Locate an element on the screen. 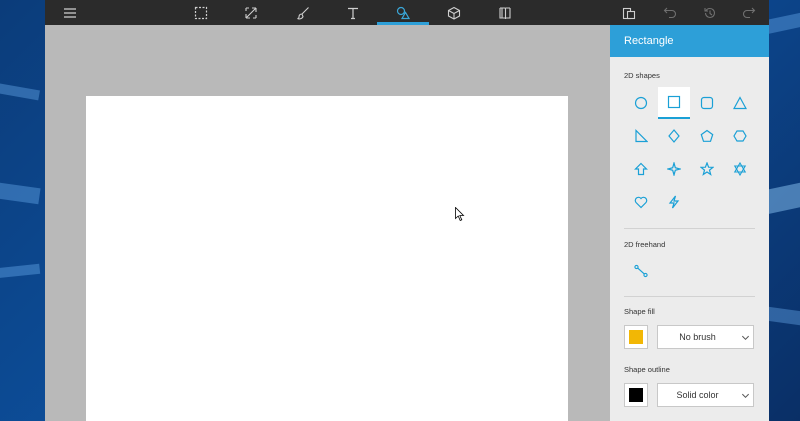 The image size is (800, 421). arrow-up-shape-icon is located at coordinates (641, 169).